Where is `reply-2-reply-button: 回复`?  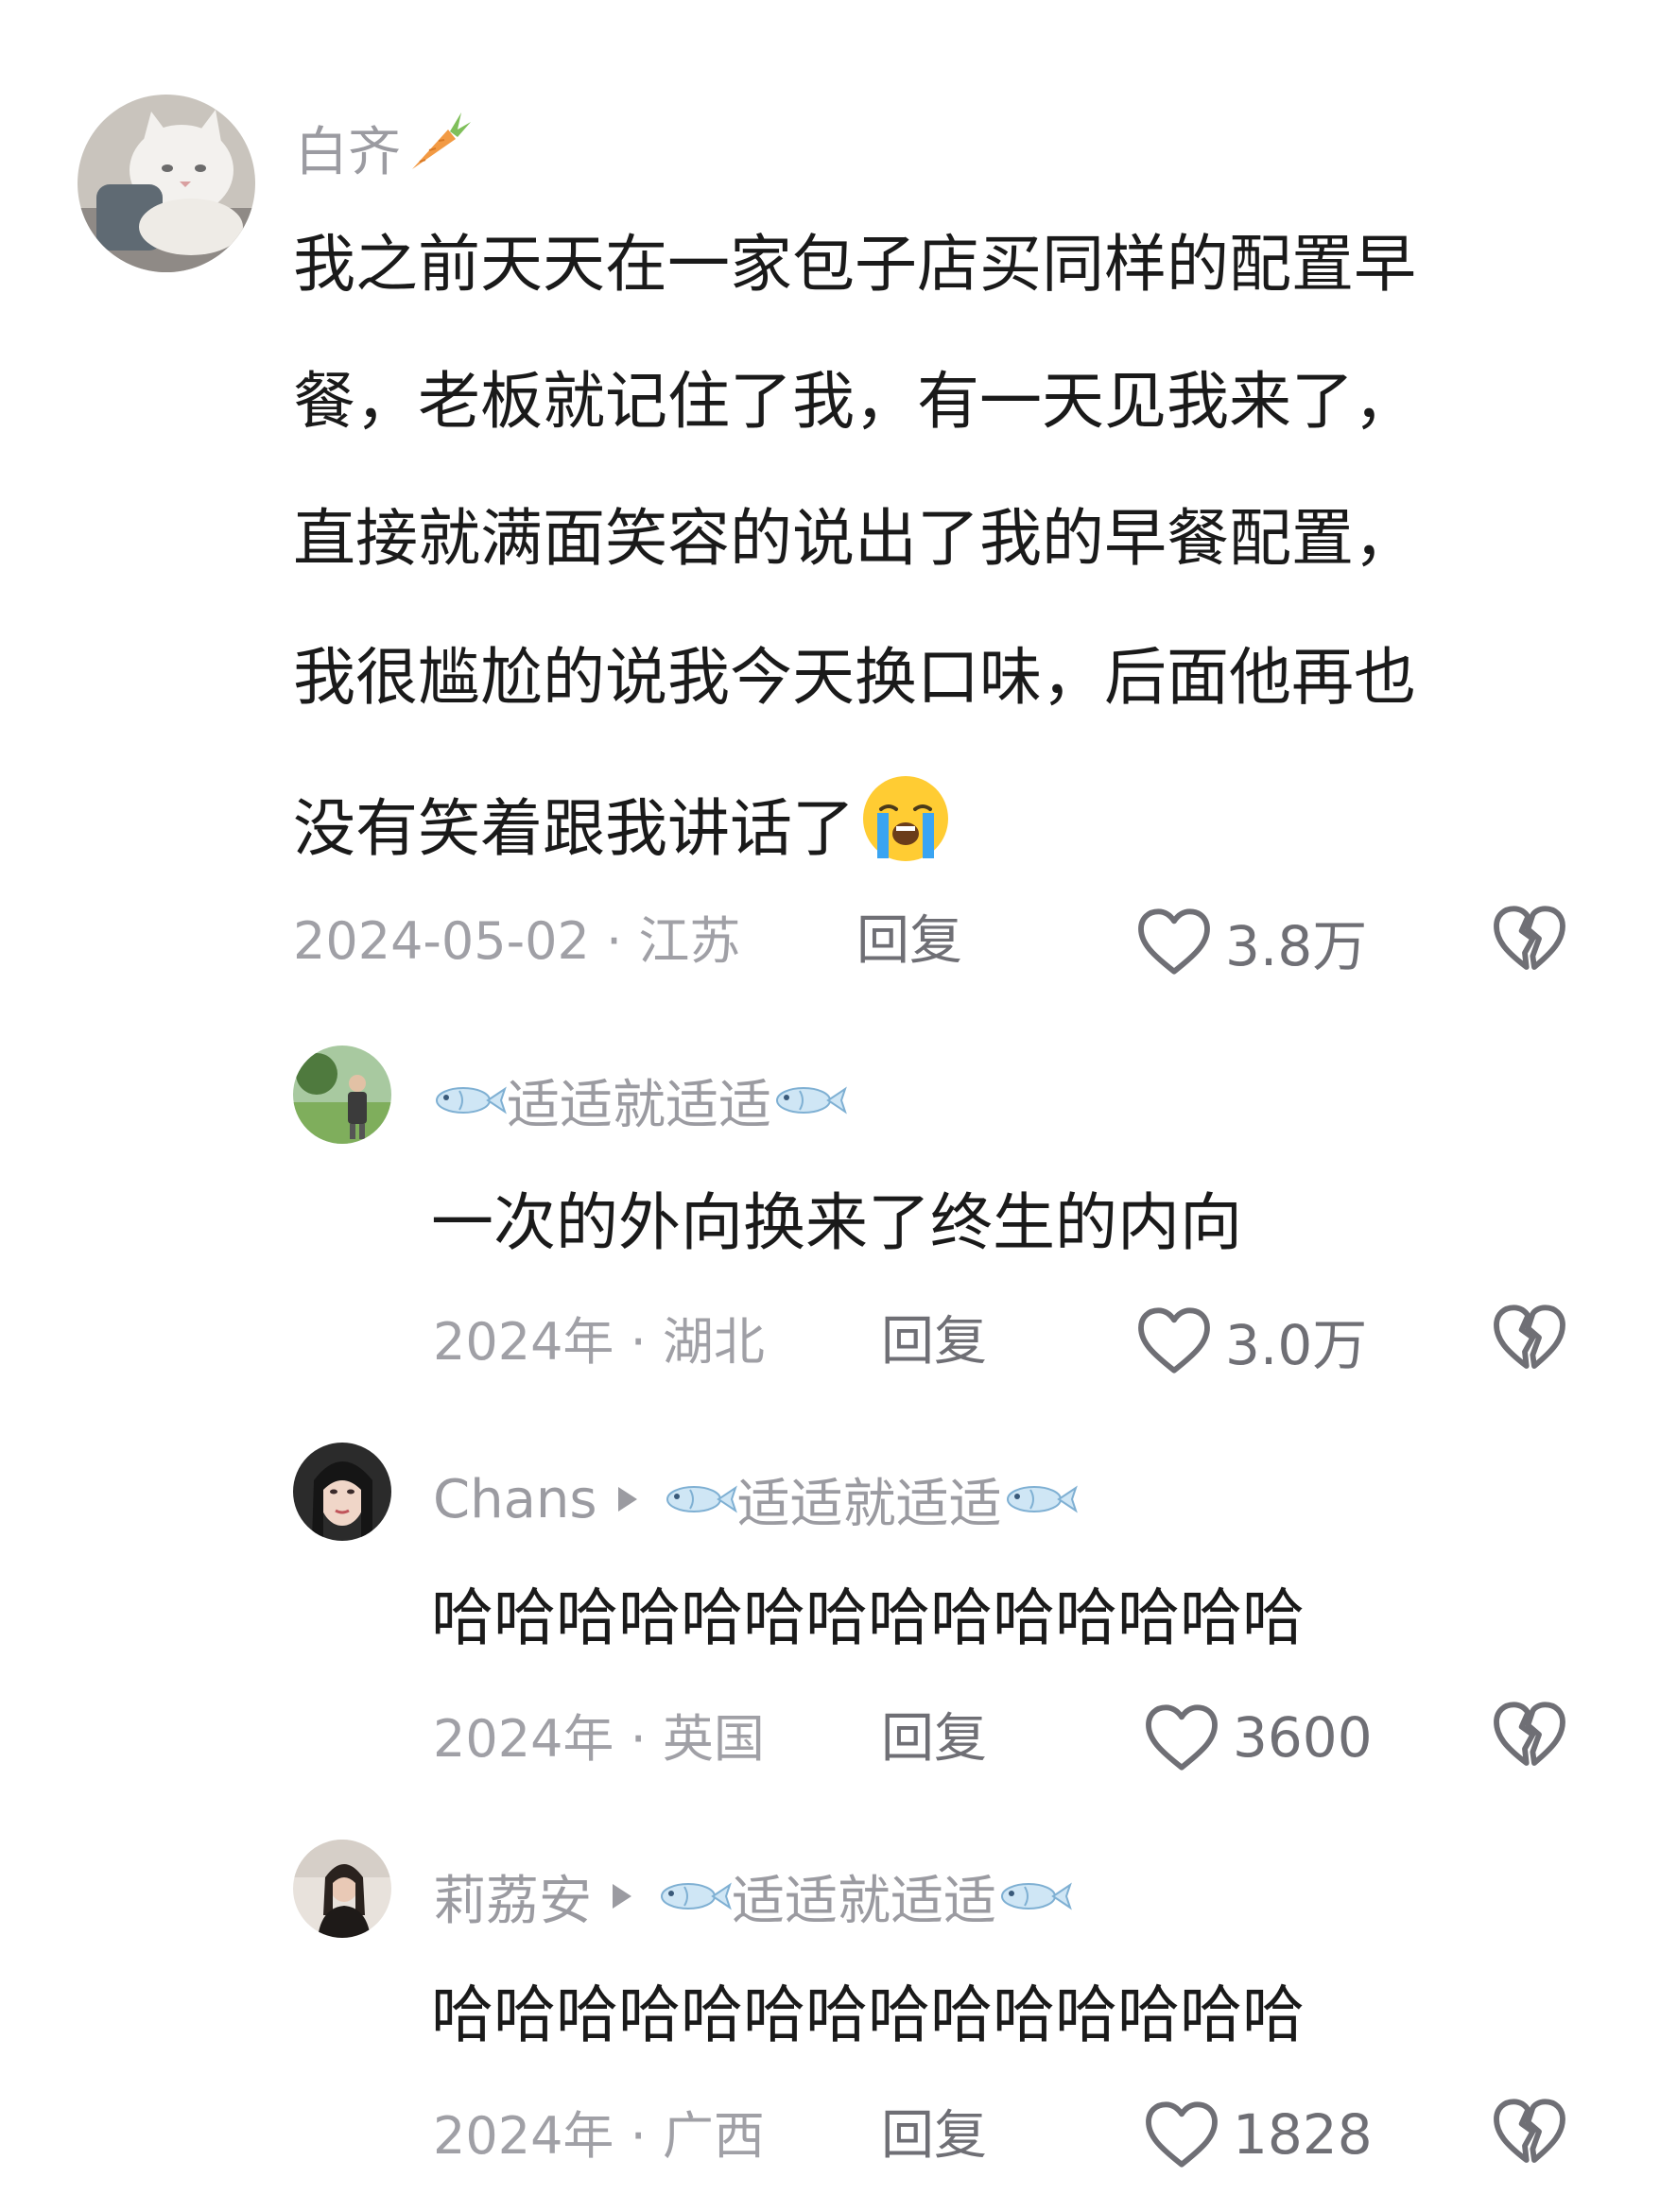 reply-2-reply-button: 回复 is located at coordinates (934, 1739).